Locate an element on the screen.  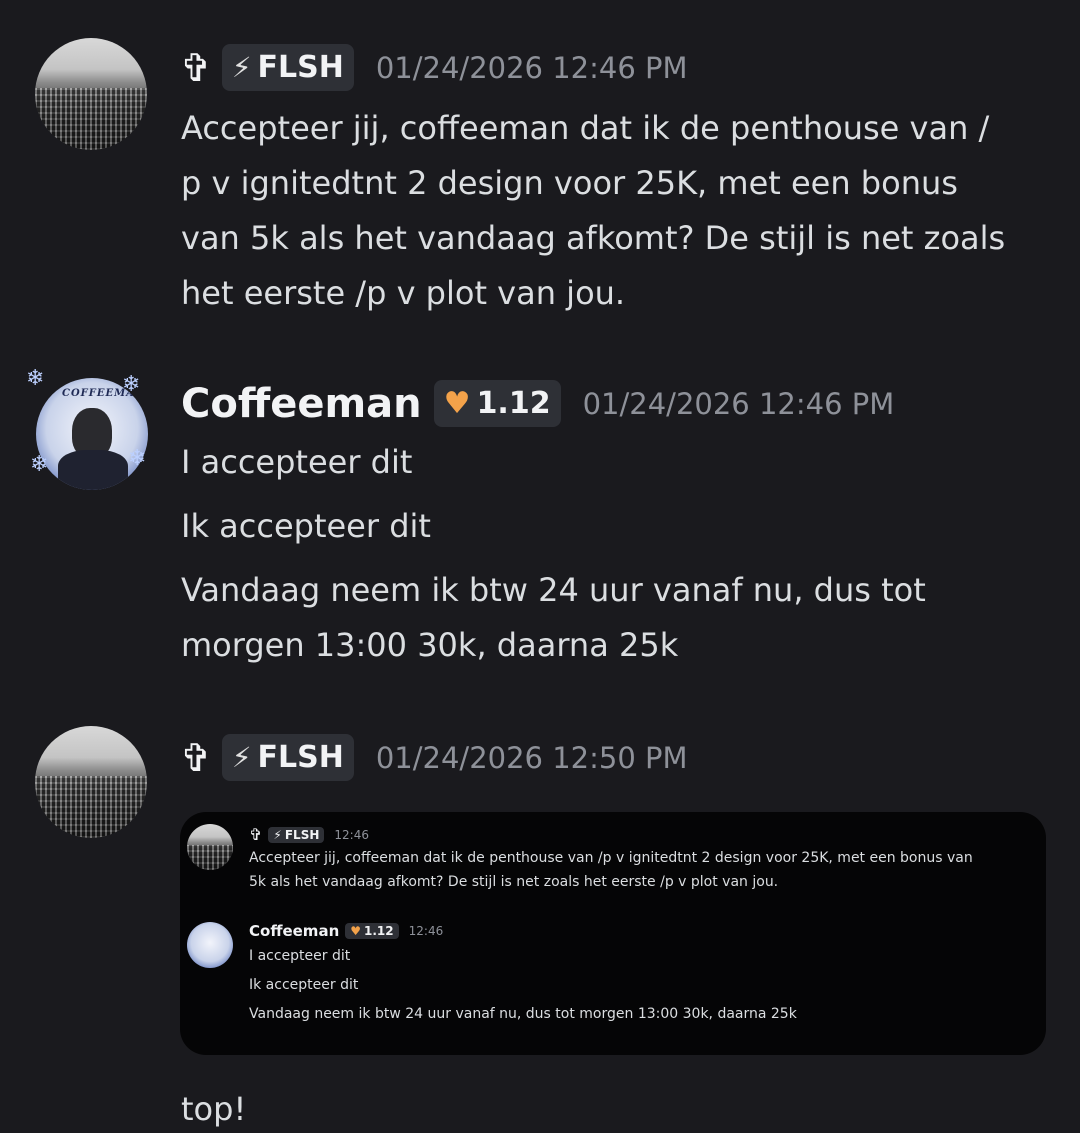
message-header: ✞ ⚡ FLSH 01/24/2026 12:46 PM is located at coordinates (434, 67).